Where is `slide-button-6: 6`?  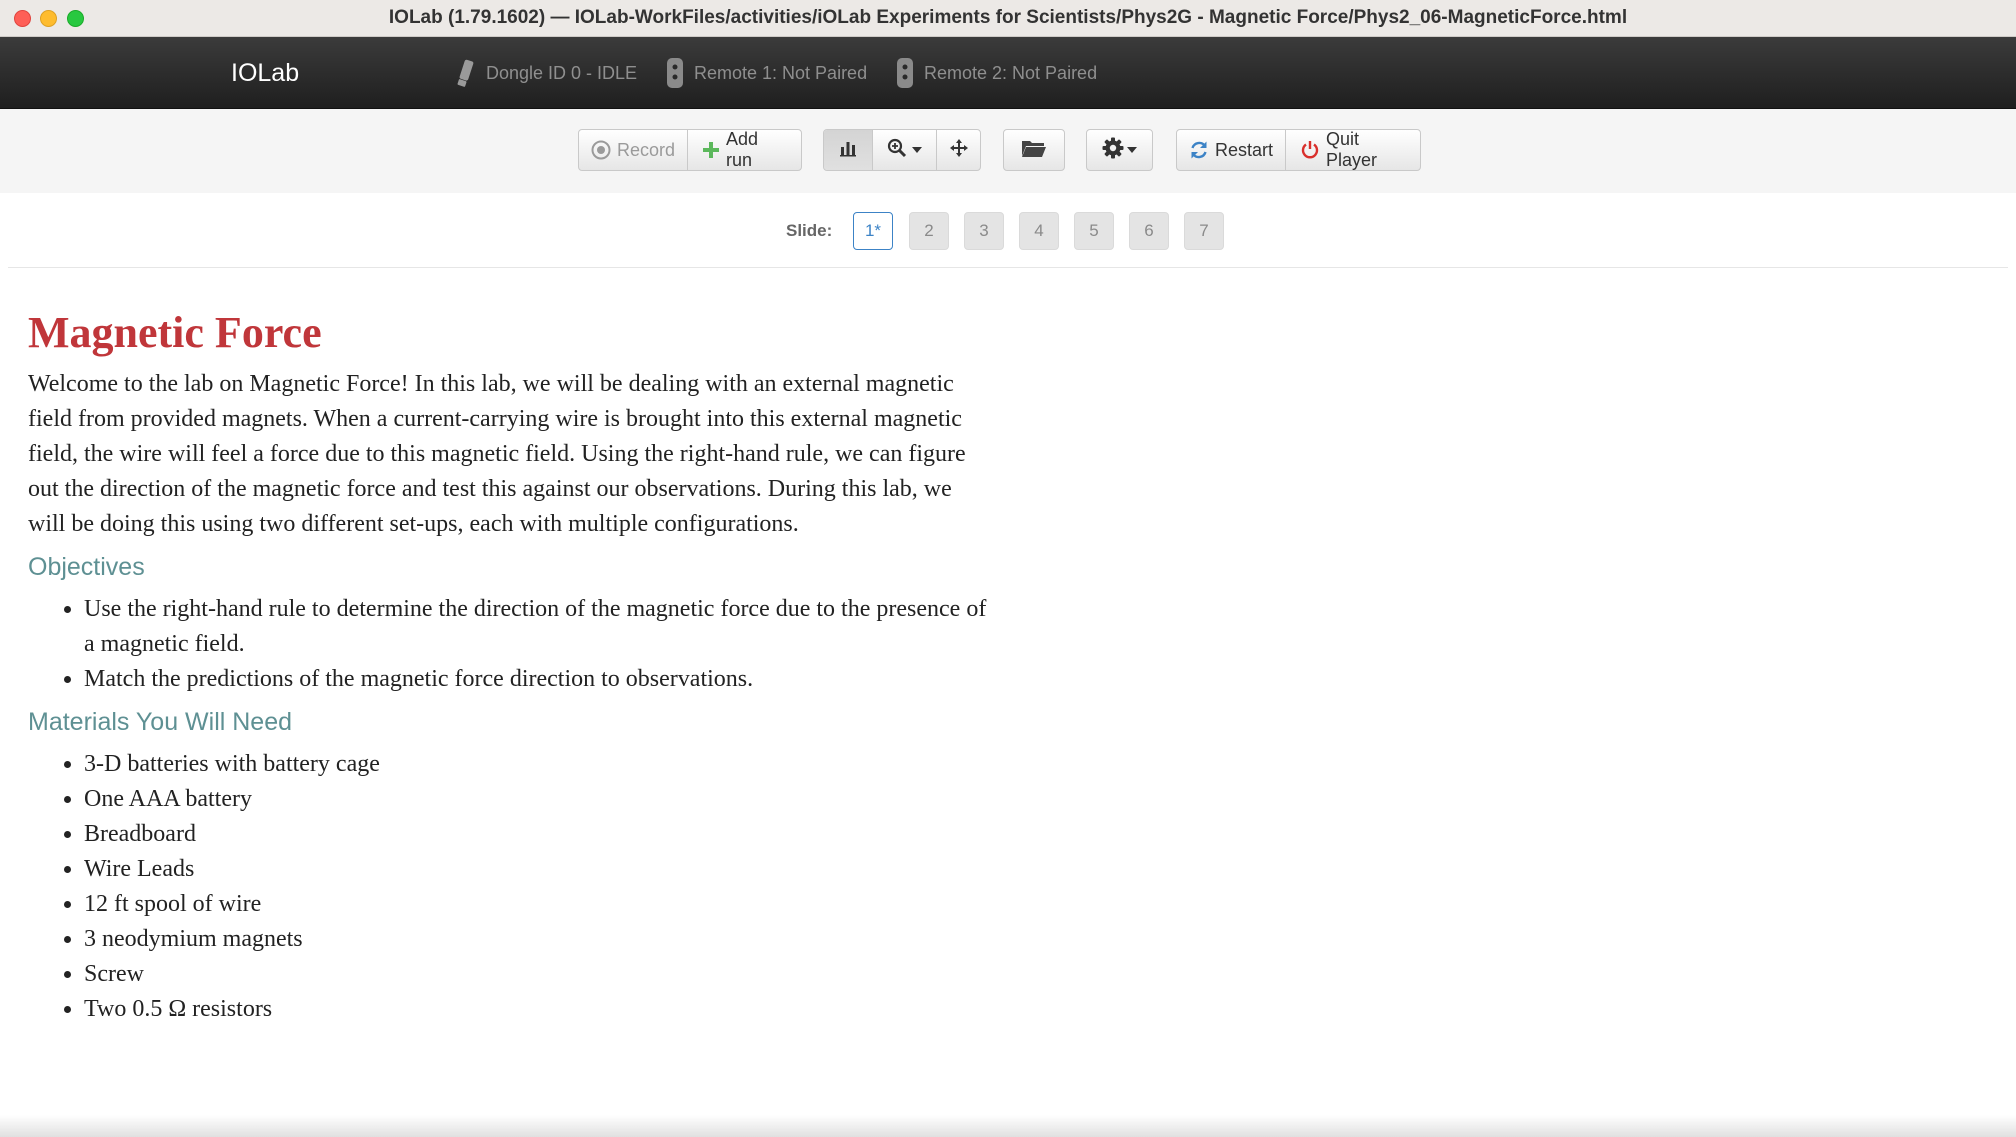 slide-button-6: 6 is located at coordinates (1149, 231).